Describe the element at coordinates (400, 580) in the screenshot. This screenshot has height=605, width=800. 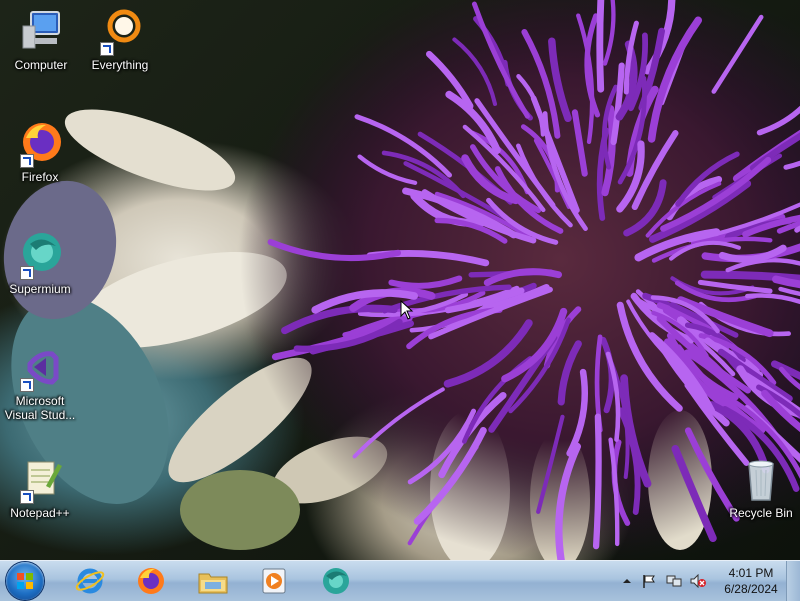
I see `taskbar: 4:01 PM 6/28/2024` at that location.